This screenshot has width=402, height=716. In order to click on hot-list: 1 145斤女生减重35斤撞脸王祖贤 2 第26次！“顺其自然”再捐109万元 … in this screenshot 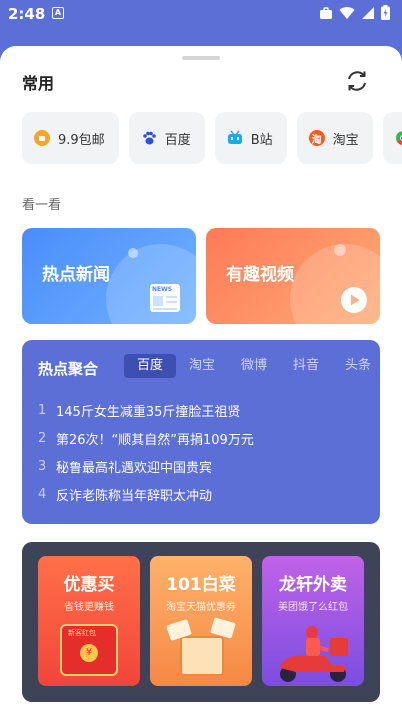, I will do `click(146, 452)`.